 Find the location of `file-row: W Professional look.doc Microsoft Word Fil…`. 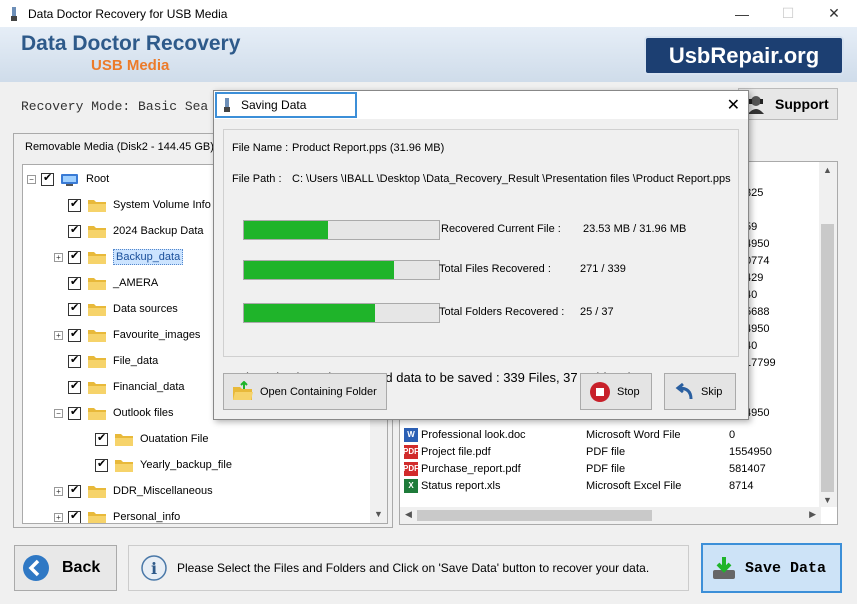

file-row: W Professional look.doc Microsoft Word Fil… is located at coordinates (611, 434).